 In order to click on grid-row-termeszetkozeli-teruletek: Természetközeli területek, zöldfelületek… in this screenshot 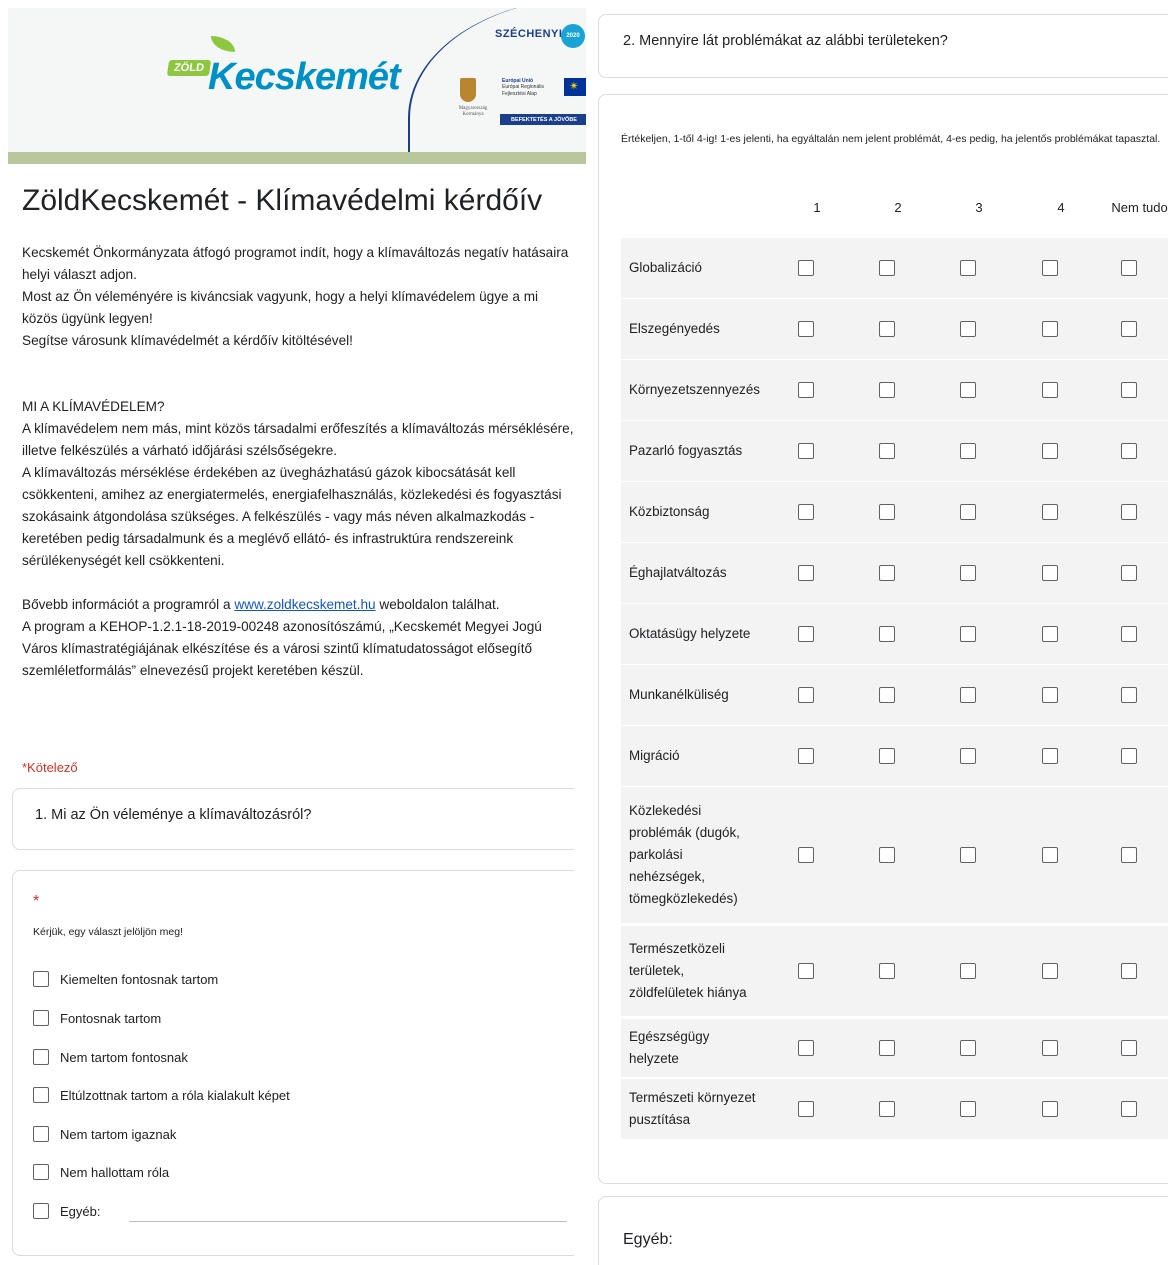, I will do `click(894, 971)`.